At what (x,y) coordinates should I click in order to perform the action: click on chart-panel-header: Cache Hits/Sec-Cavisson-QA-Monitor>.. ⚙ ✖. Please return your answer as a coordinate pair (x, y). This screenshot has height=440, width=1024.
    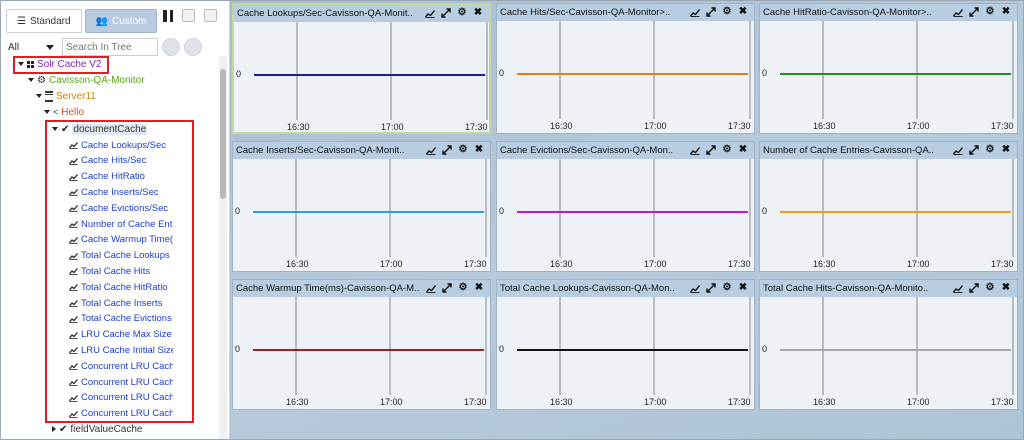
    Looking at the image, I should click on (625, 12).